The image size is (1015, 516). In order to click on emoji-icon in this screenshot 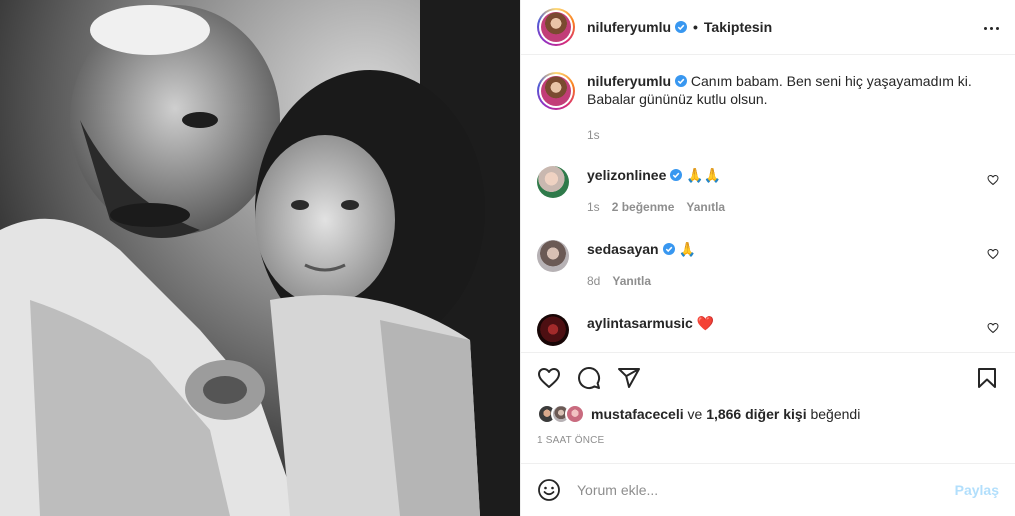, I will do `click(549, 490)`.